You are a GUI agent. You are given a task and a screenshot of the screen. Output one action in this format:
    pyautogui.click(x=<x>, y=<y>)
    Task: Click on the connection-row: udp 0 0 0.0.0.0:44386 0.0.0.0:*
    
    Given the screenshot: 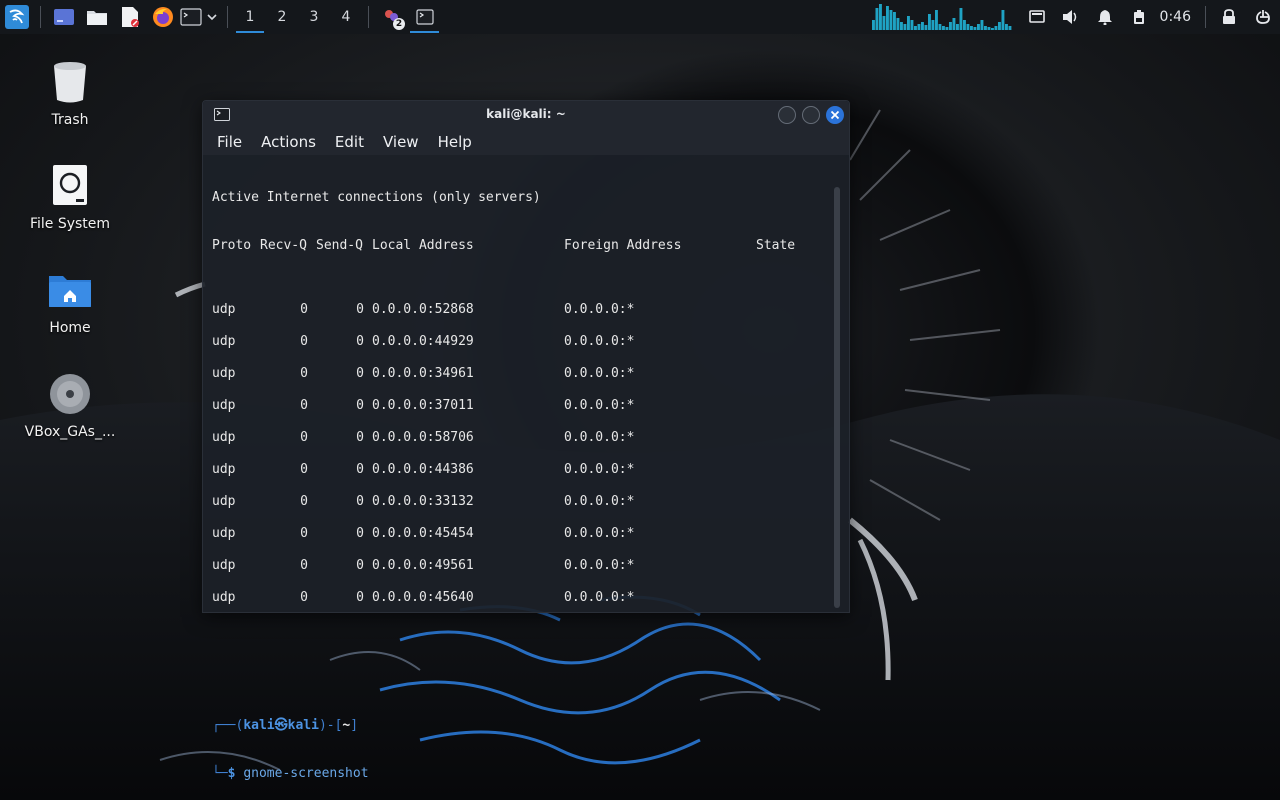 What is the action you would take?
    pyautogui.click(x=522, y=470)
    